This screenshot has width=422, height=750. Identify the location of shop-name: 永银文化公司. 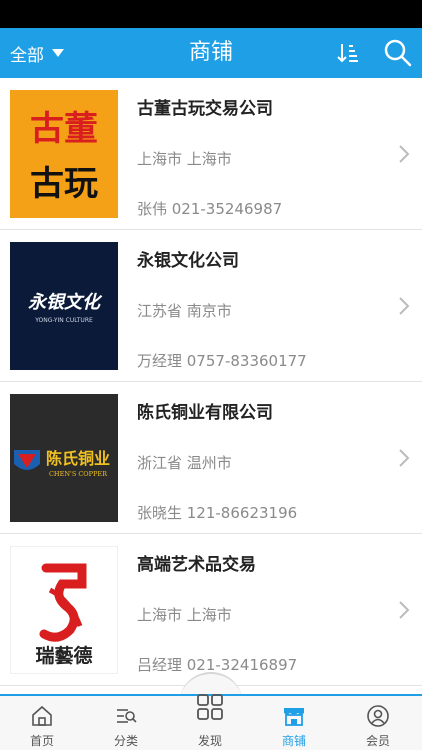
(188, 261).